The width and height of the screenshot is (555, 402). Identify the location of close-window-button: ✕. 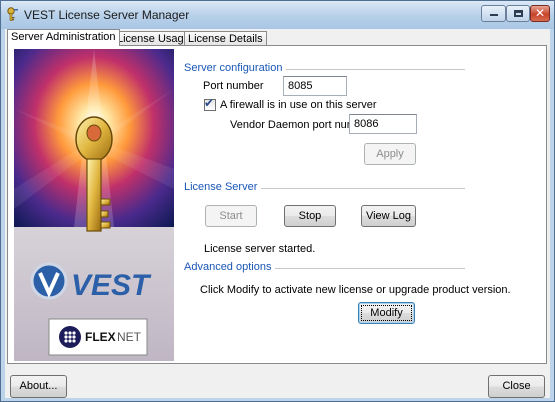
(540, 13).